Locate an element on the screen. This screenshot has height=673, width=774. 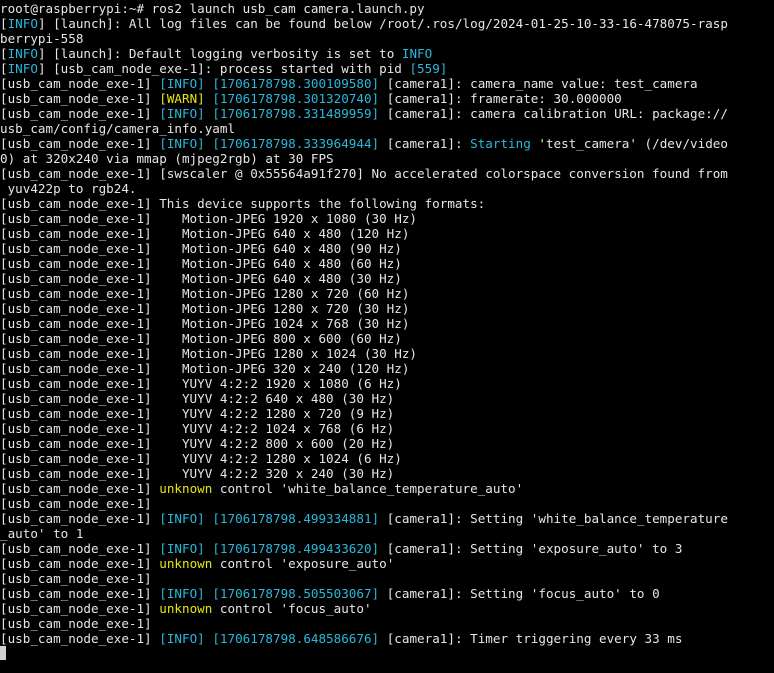
log-text: usb_cam/config/camera_info.yaml is located at coordinates (118, 128).